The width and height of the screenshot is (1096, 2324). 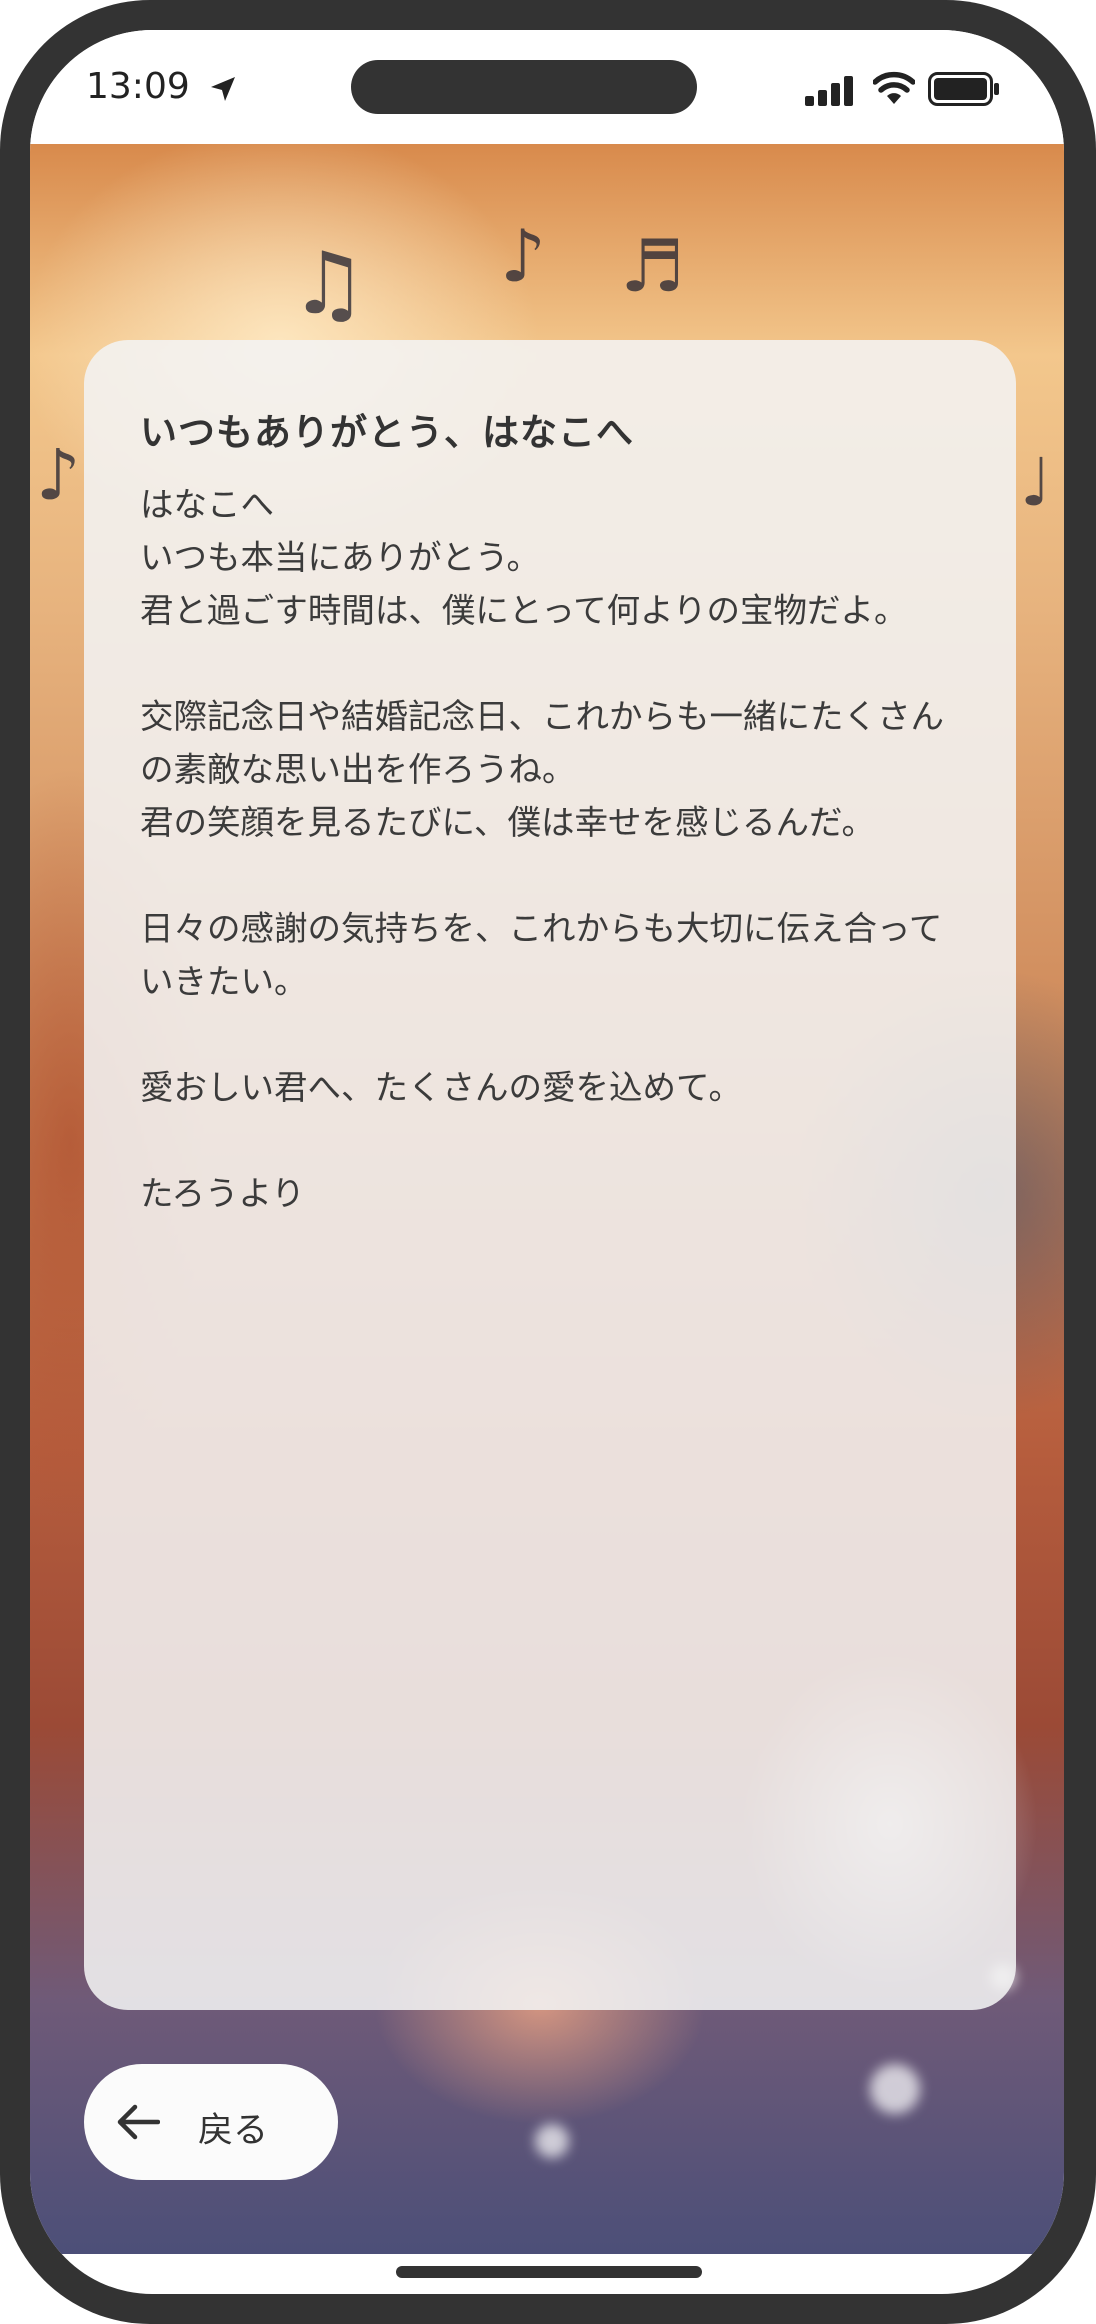 What do you see at coordinates (964, 91) in the screenshot?
I see `battery-icon` at bounding box center [964, 91].